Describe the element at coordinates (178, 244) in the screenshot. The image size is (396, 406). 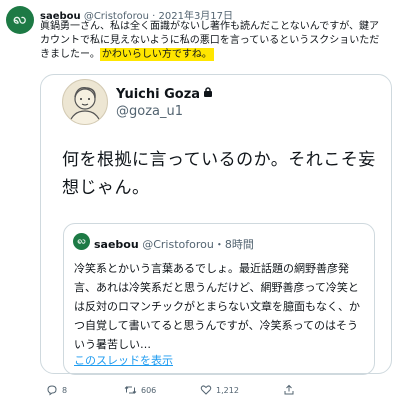
I see `quoted-handle: @Cristoforou` at that location.